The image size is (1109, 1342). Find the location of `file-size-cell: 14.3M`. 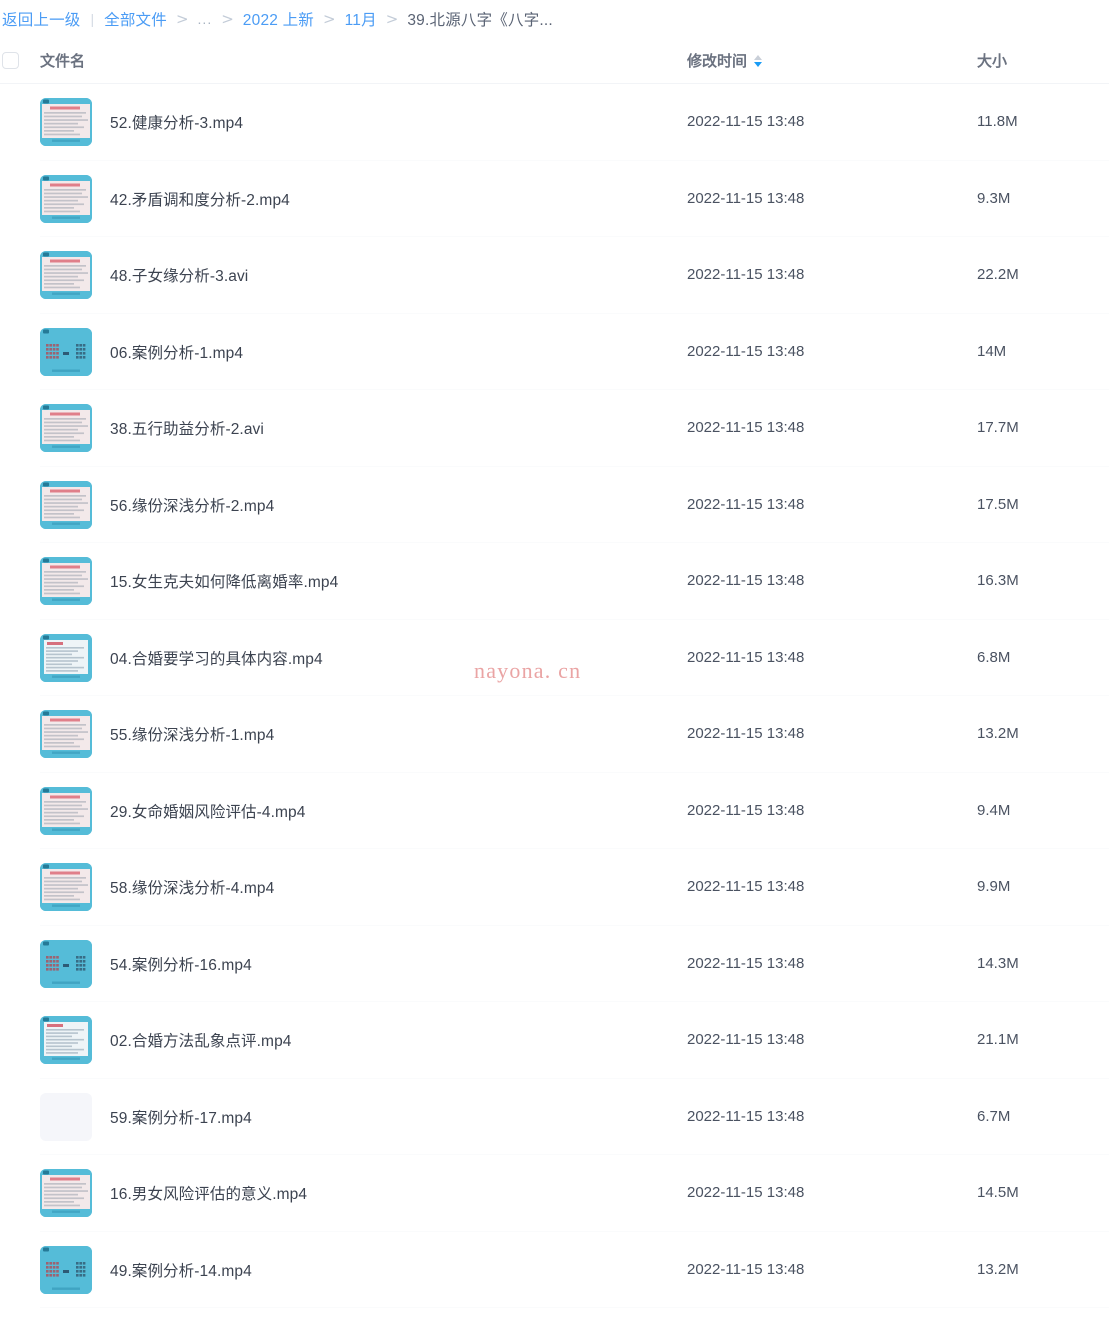

file-size-cell: 14.3M is located at coordinates (1029, 964).